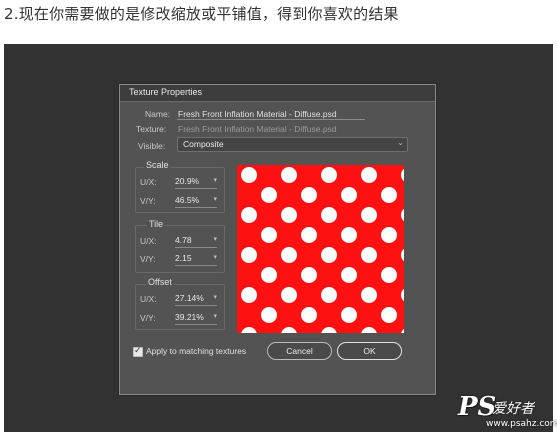 This screenshot has height=436, width=557. What do you see at coordinates (196, 259) in the screenshot?
I see `tile-vy-input: 2.15 ▾` at bounding box center [196, 259].